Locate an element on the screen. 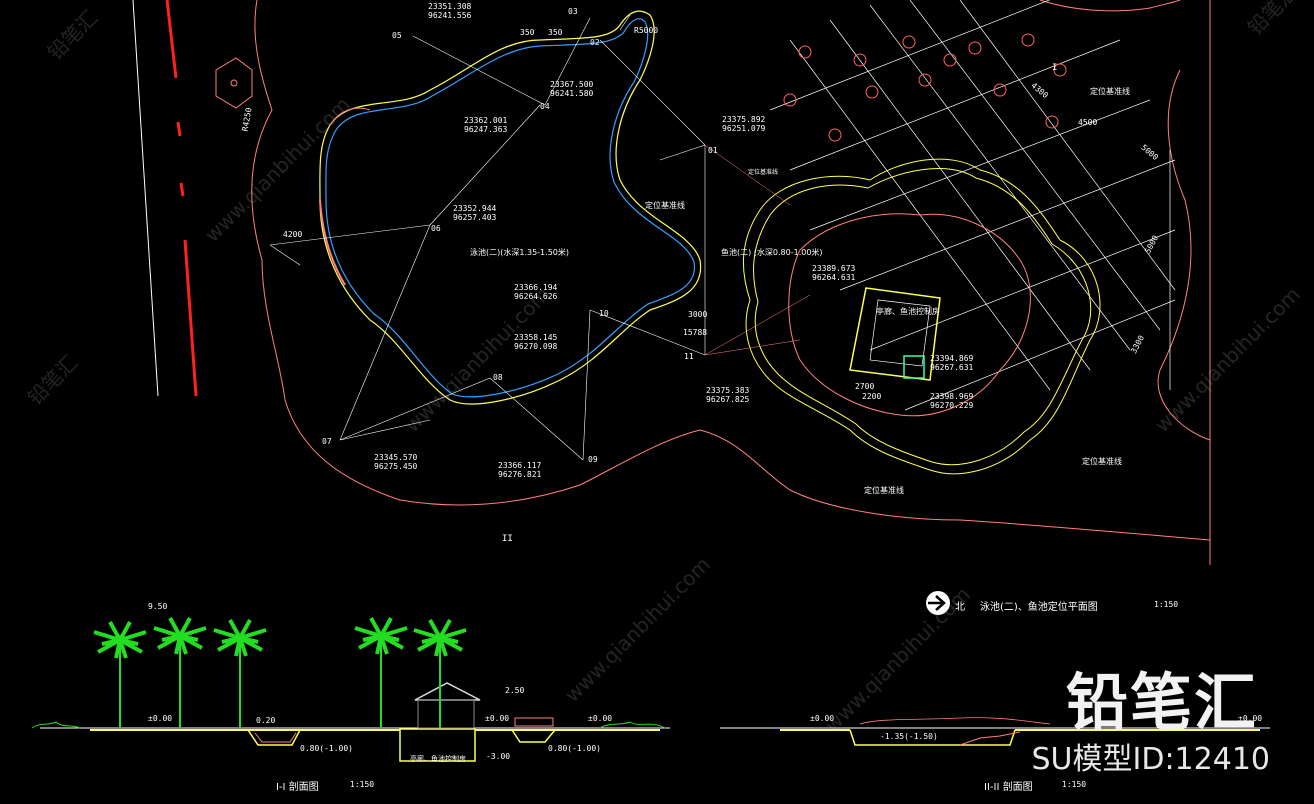 This screenshot has width=1314, height=804. coord-label: 23366.117 96276.821 is located at coordinates (520, 470).